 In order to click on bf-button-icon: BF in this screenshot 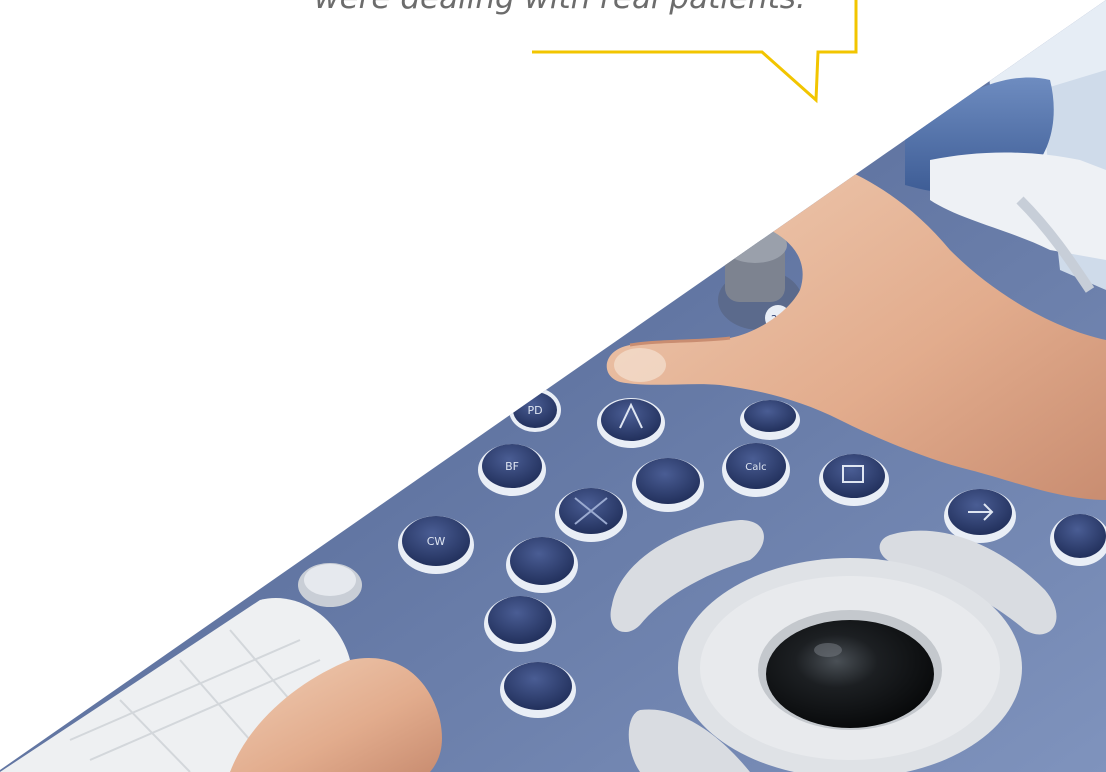, I will do `click(512, 470)`.